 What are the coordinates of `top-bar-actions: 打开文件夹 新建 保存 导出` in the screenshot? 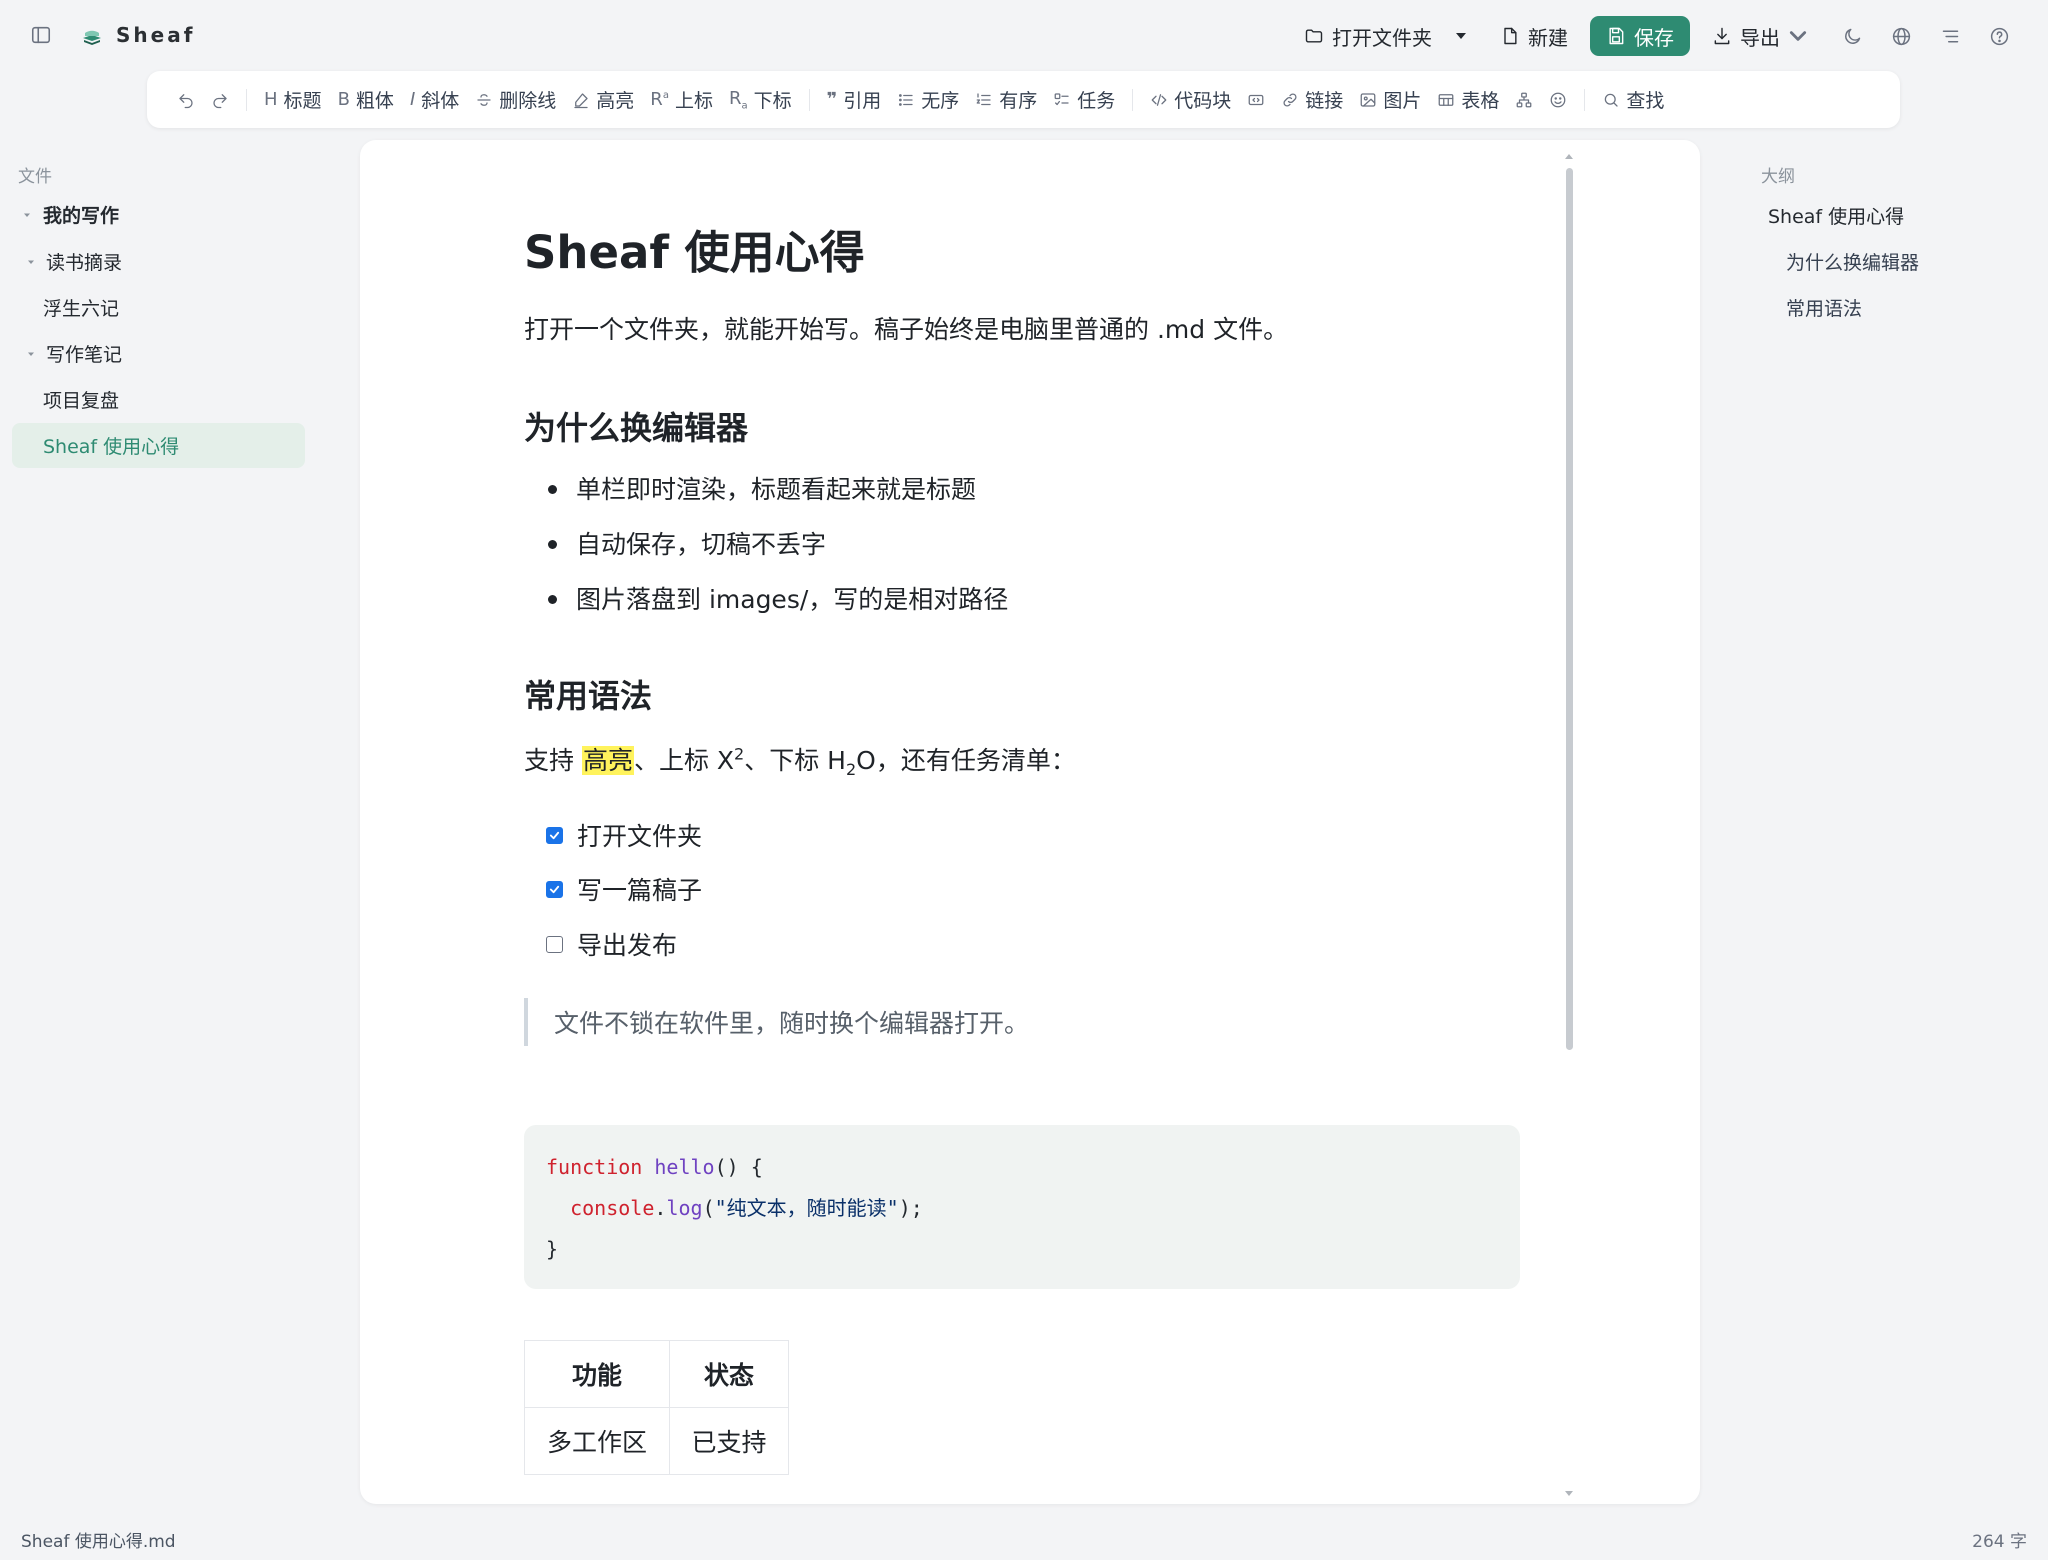 It's located at (1658, 36).